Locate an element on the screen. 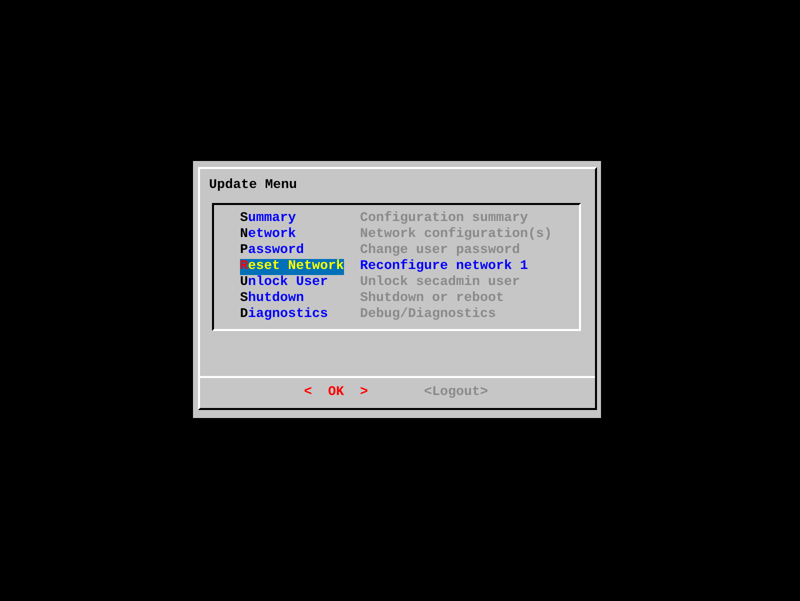 This screenshot has width=800, height=601. menu-item-description: Reconfigure network 1 is located at coordinates (444, 267).